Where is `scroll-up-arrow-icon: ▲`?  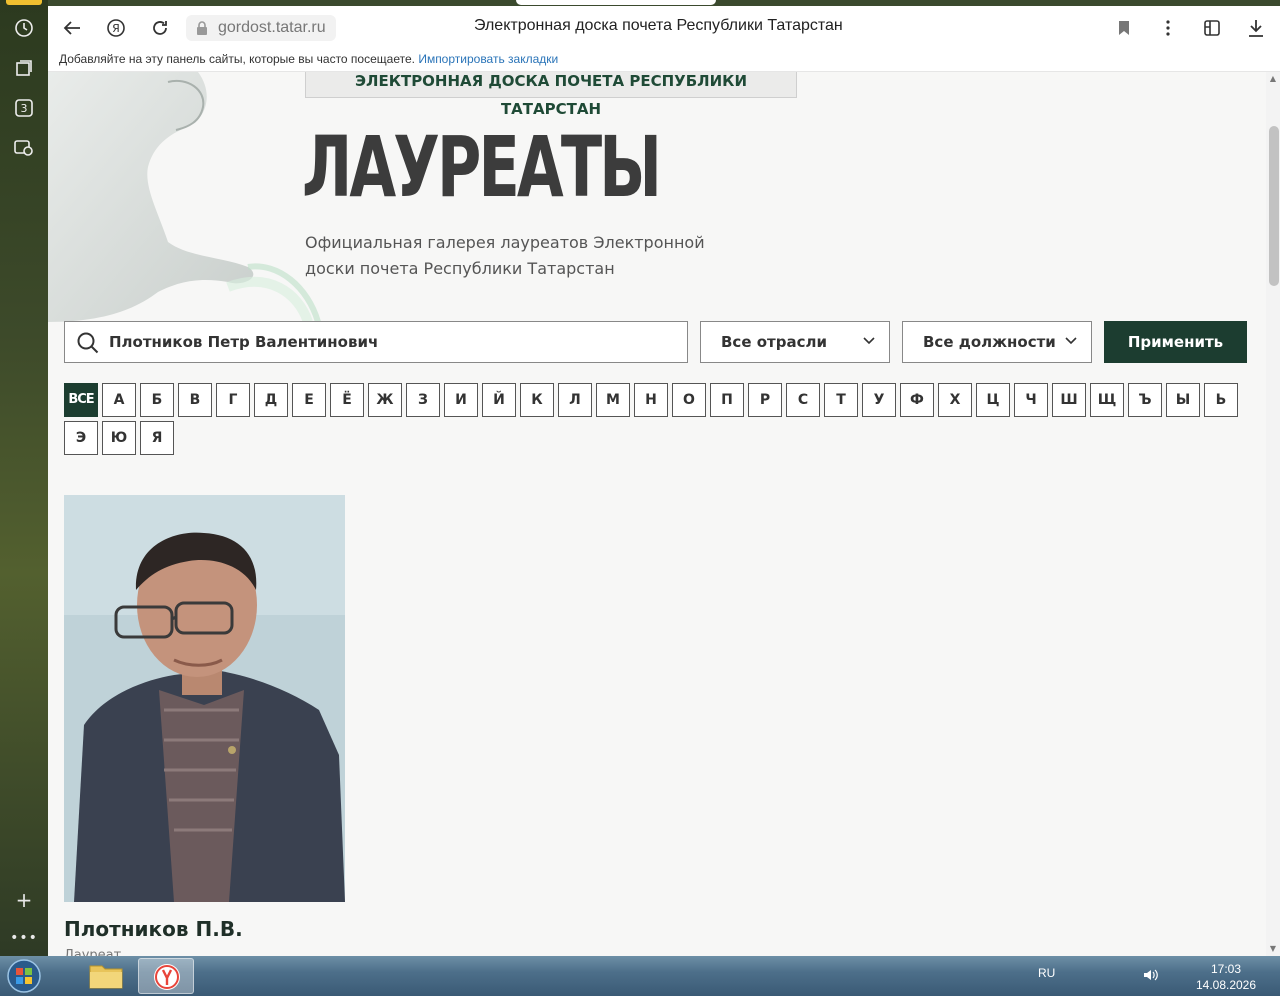
scroll-up-arrow-icon: ▲ is located at coordinates (1273, 79).